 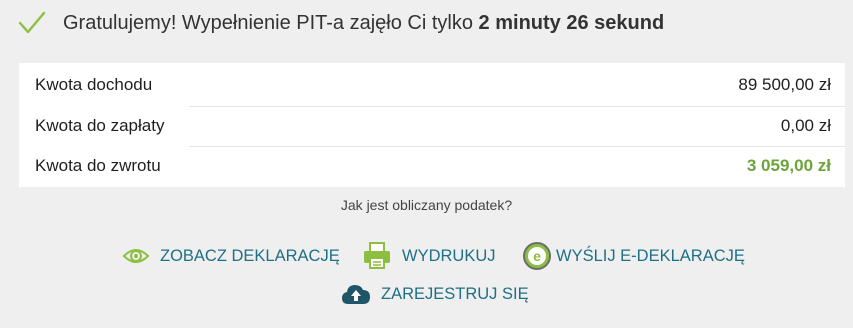 I want to click on title-duration: 2 minuty 26 sekund, so click(x=571, y=22).